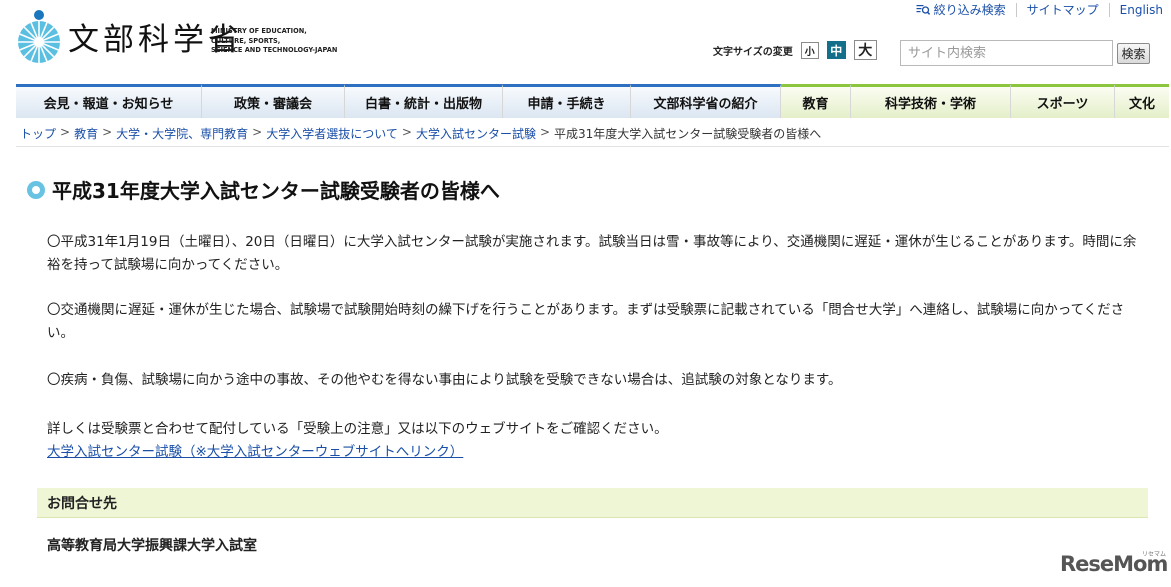 Image resolution: width=1171 pixels, height=587 pixels. Describe the element at coordinates (246, 40) in the screenshot. I see `logo-en-line: CULTURE, SPORTS,` at that location.